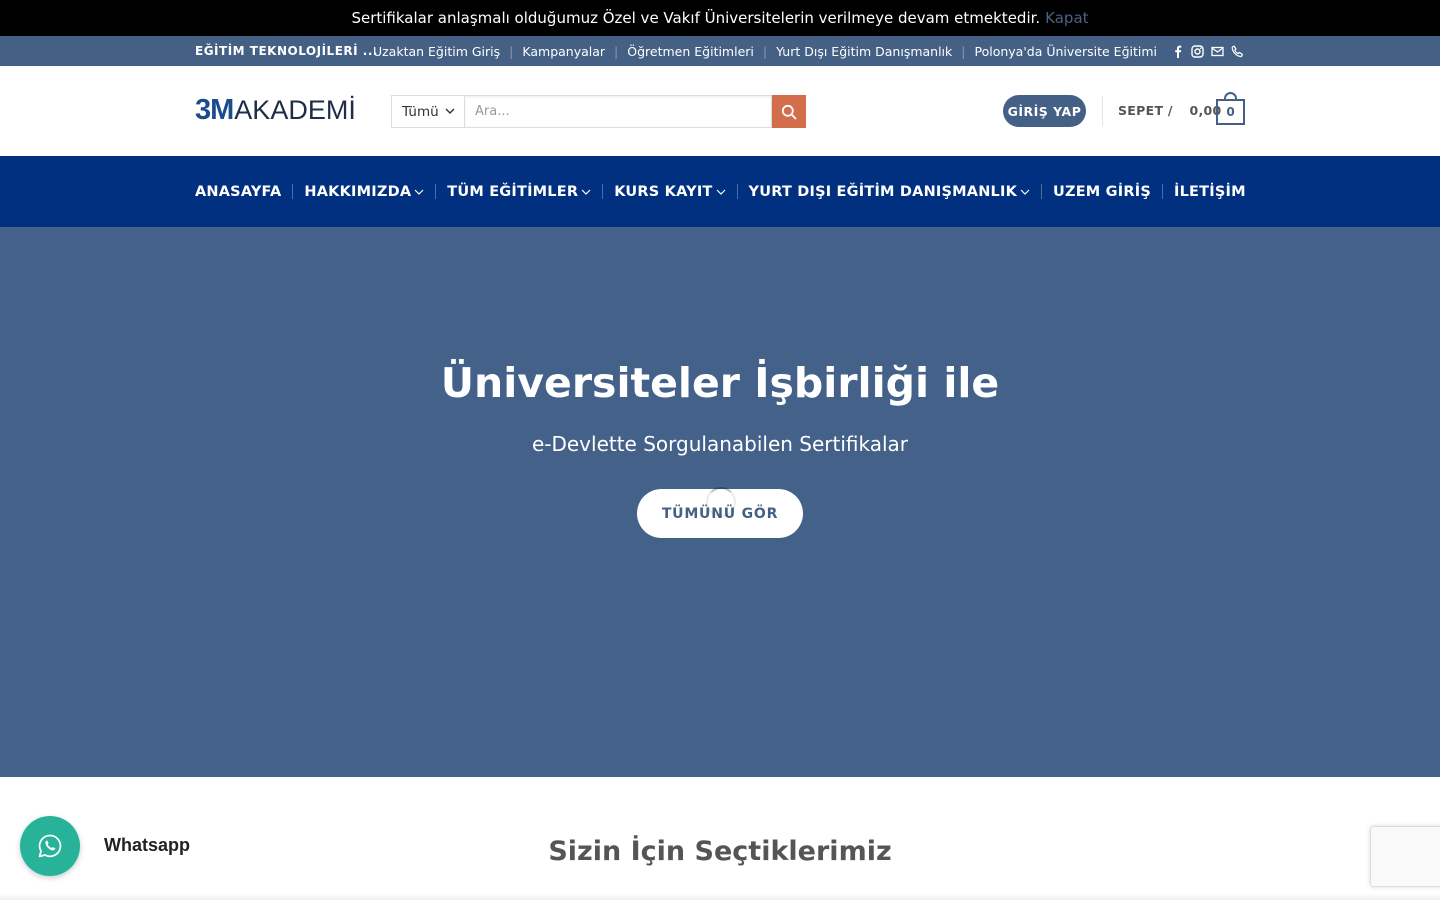 Image resolution: width=1440 pixels, height=900 pixels. Describe the element at coordinates (563, 51) in the screenshot. I see `top-link-kampanyalar: Kampanyalar` at that location.